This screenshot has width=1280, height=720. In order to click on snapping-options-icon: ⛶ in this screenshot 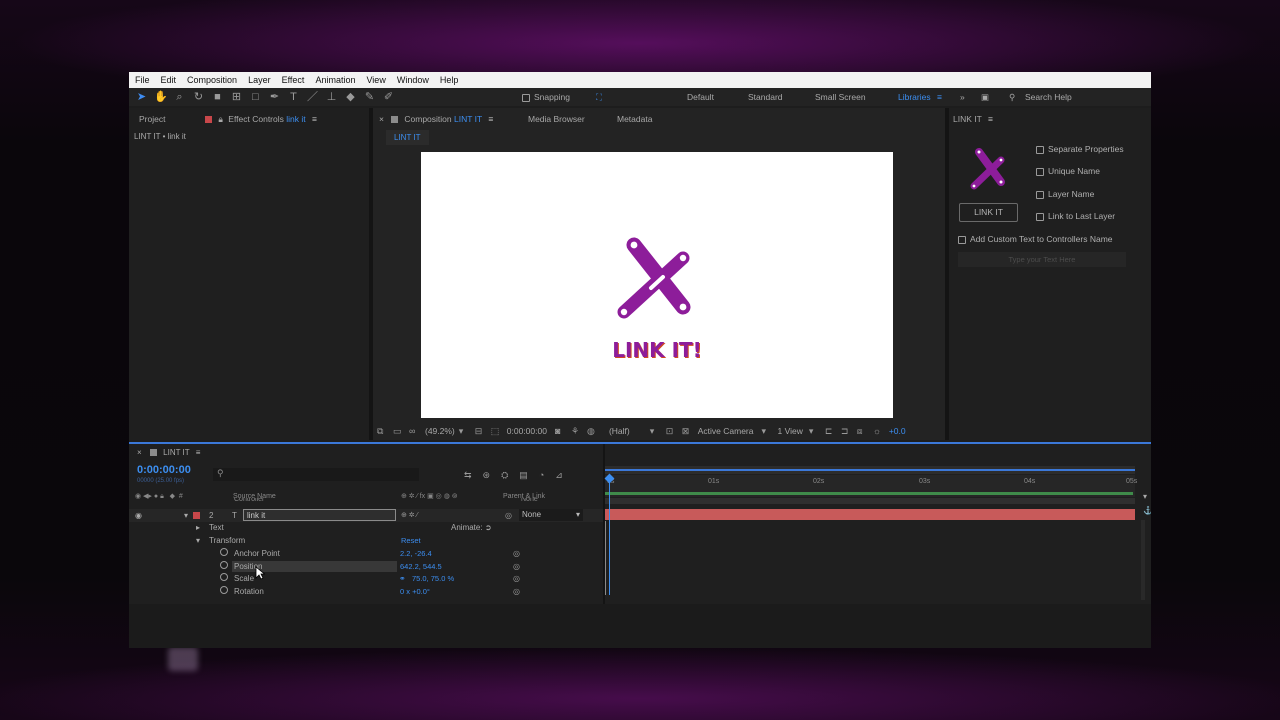, I will do `click(599, 97)`.